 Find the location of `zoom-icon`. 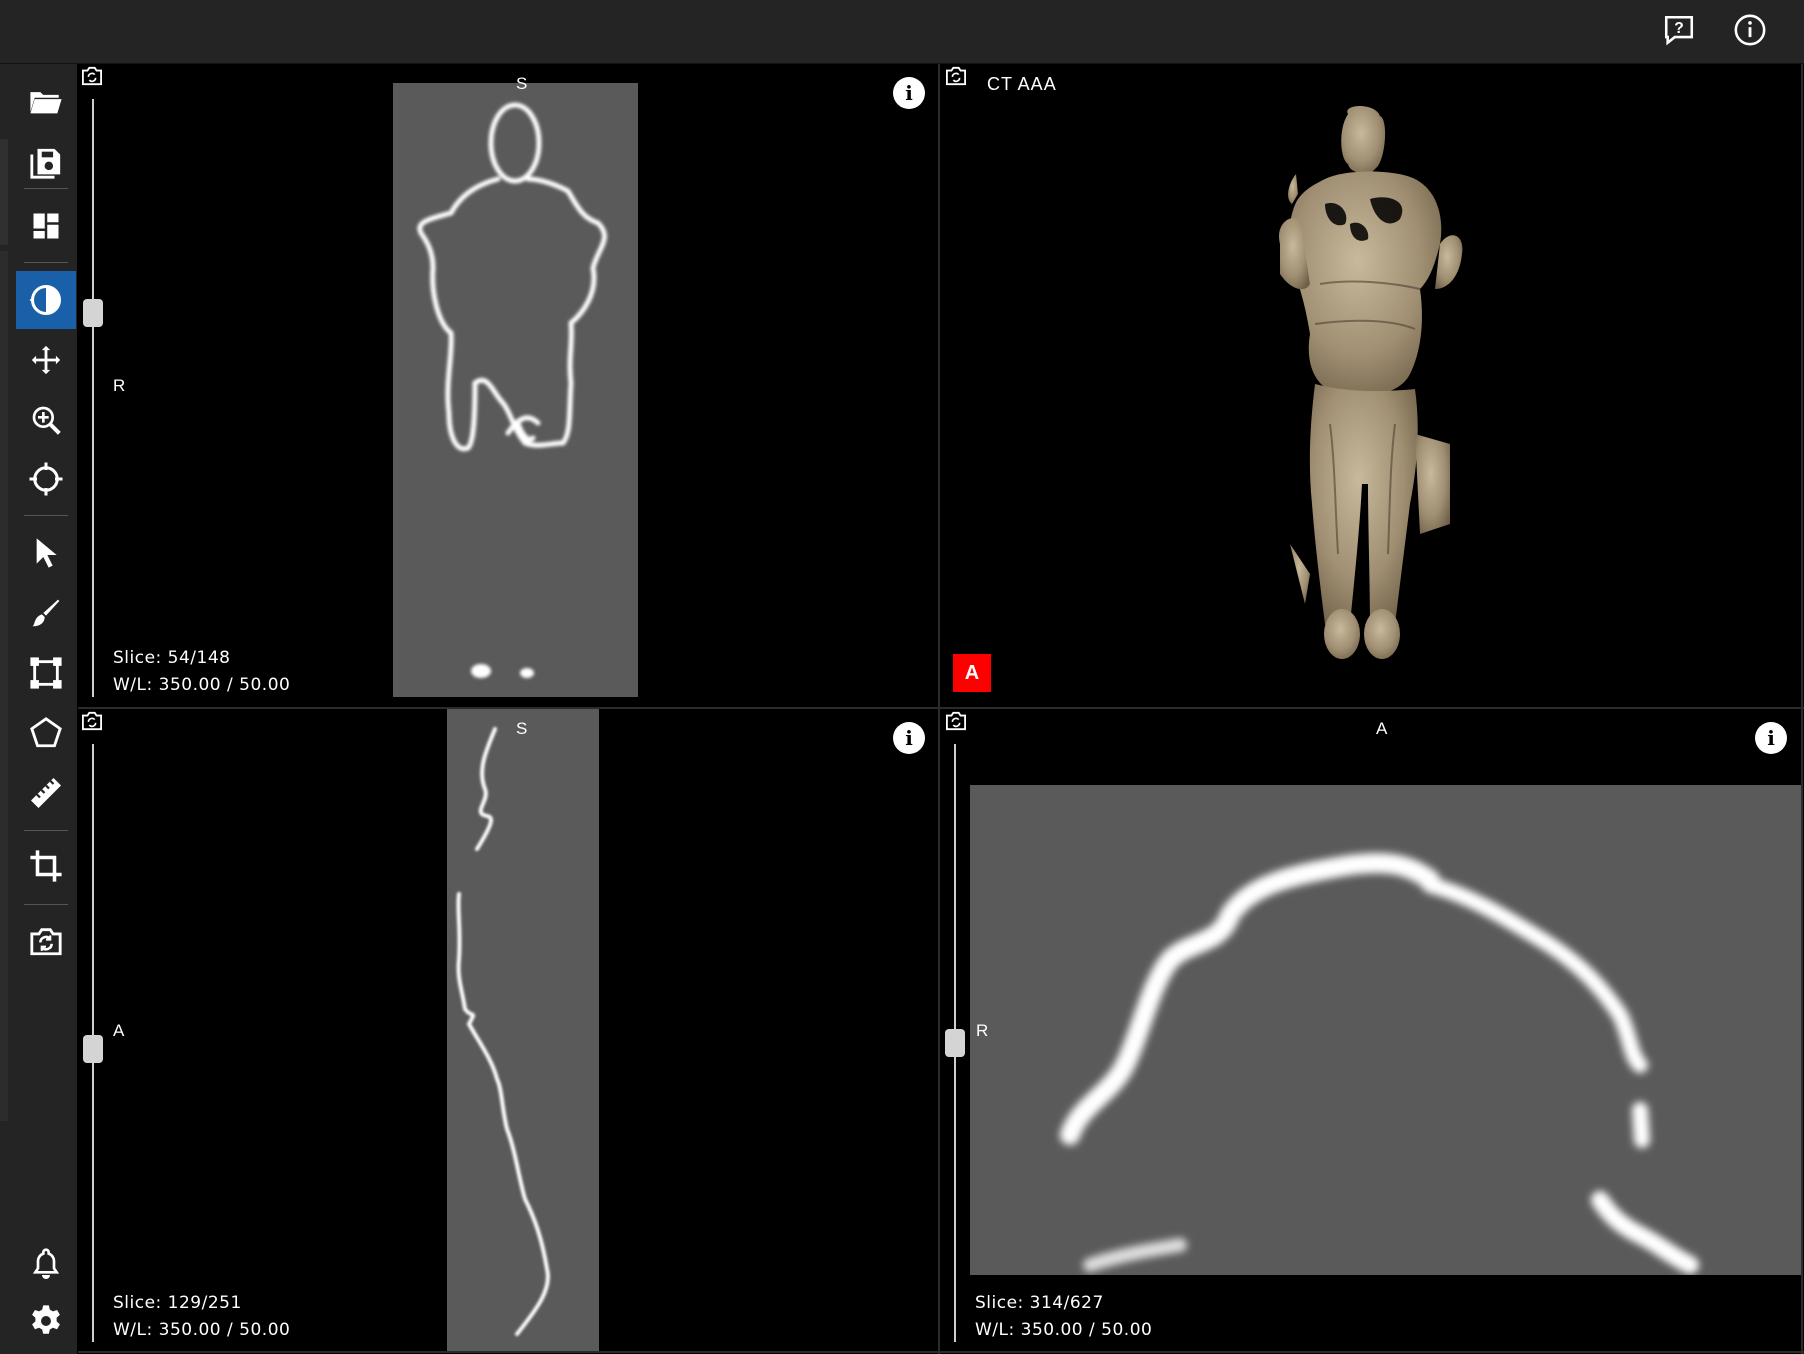

zoom-icon is located at coordinates (46, 420).